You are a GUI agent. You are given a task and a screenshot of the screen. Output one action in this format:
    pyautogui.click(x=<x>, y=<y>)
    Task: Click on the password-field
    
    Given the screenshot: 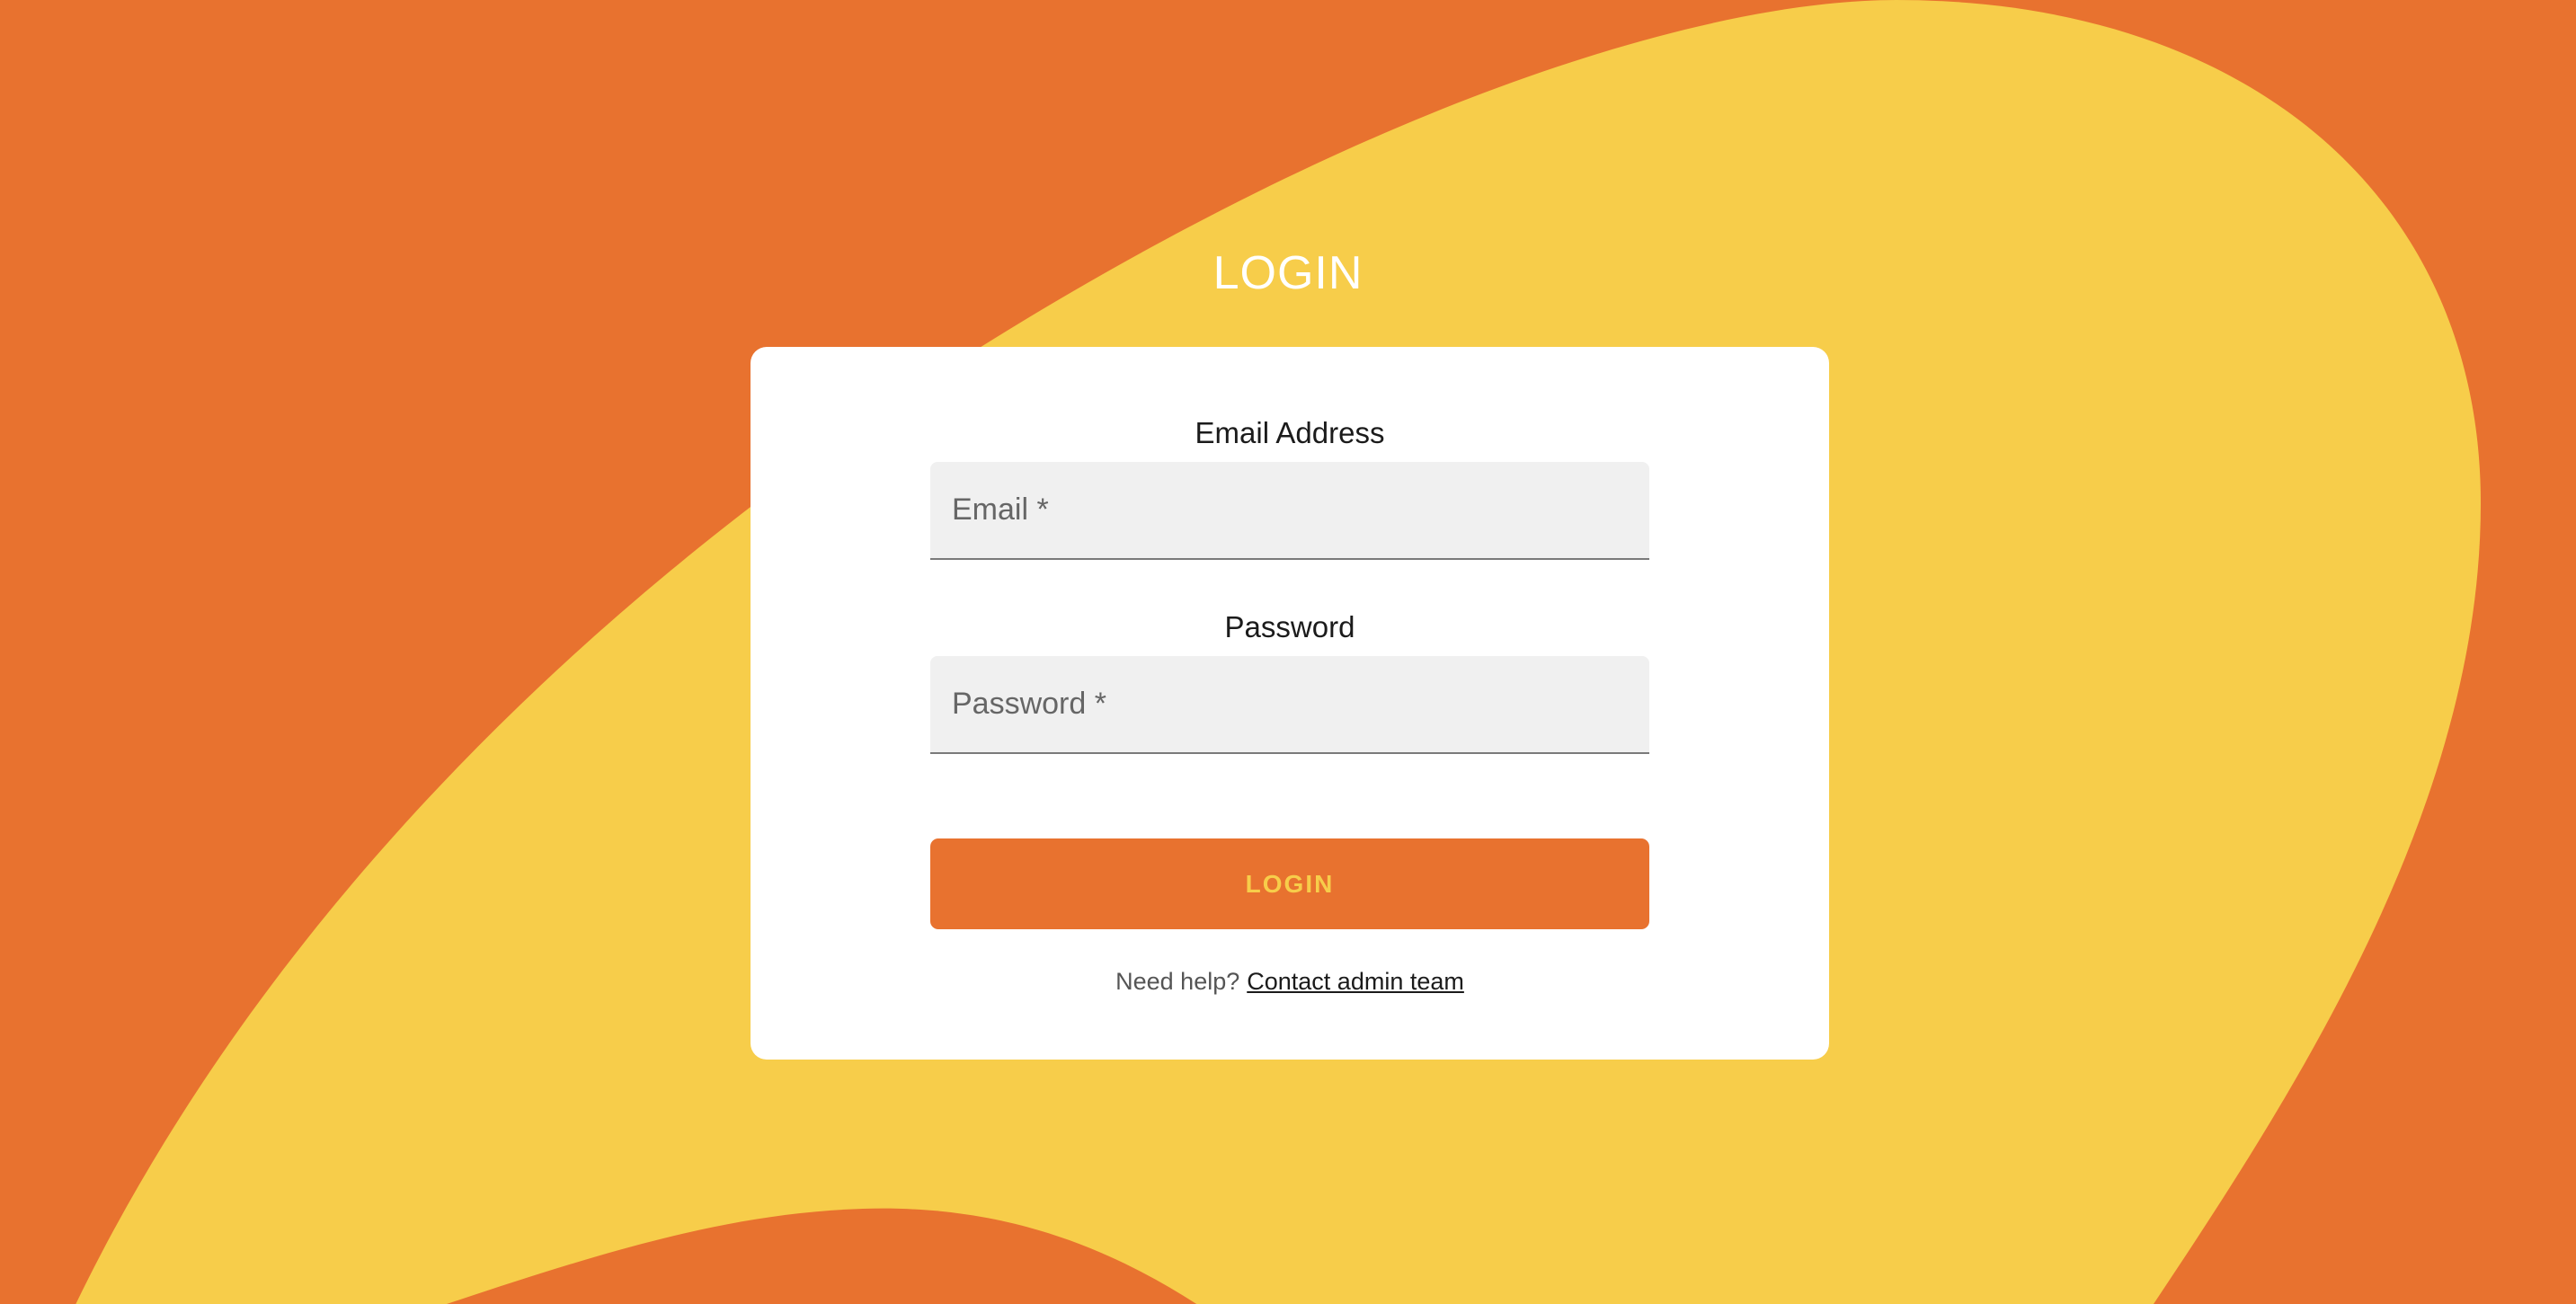 What is the action you would take?
    pyautogui.click(x=1289, y=705)
    